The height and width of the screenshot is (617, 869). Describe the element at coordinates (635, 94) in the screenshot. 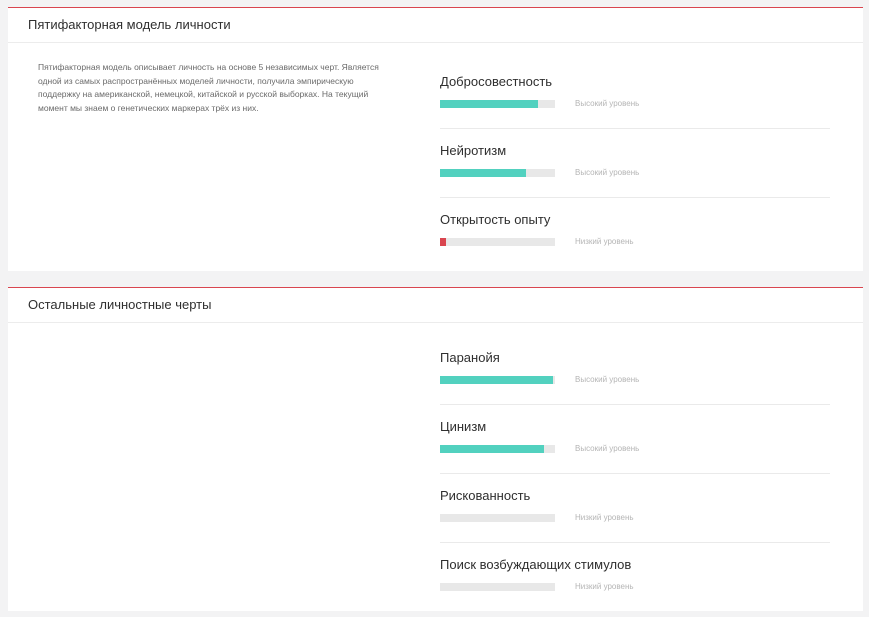

I see `trait-item: Добросовестность Высокий уровень` at that location.